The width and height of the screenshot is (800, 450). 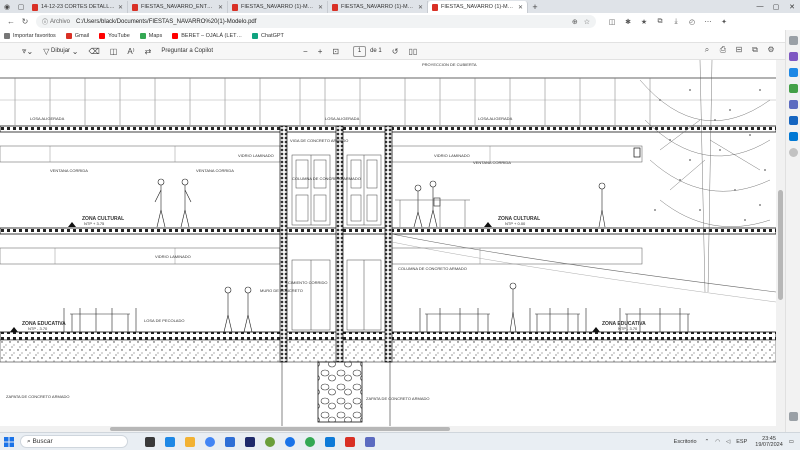 I want to click on volume-icon: ◁, so click(x=728, y=442).